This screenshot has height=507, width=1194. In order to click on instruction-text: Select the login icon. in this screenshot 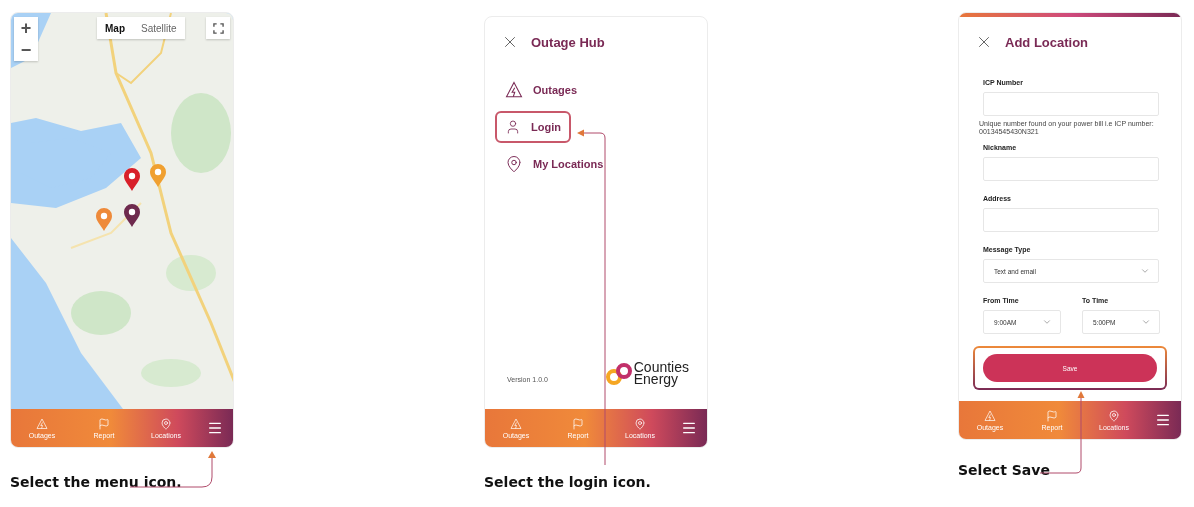, I will do `click(567, 482)`.